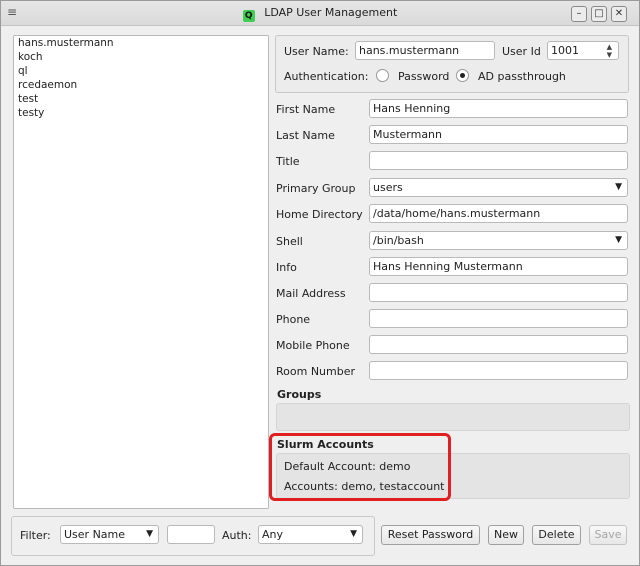 This screenshot has height=566, width=640. What do you see at coordinates (326, 76) in the screenshot?
I see `authentication-label: Authentication:` at bounding box center [326, 76].